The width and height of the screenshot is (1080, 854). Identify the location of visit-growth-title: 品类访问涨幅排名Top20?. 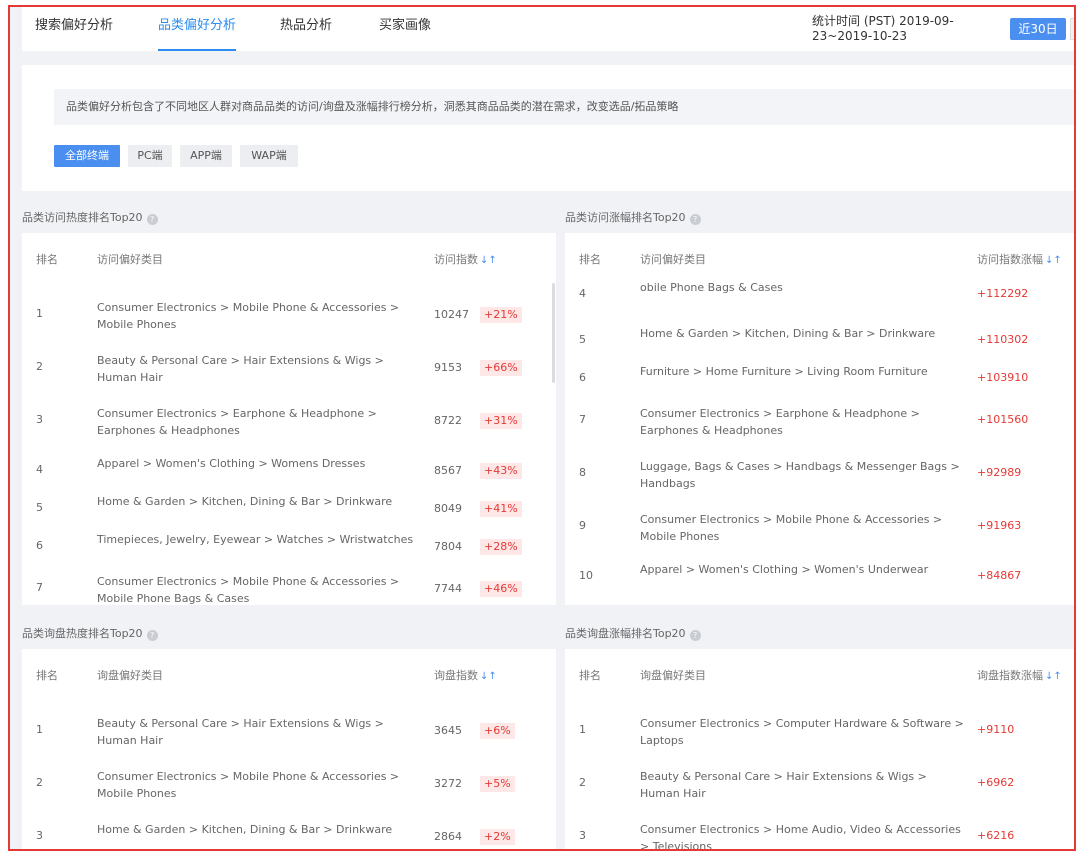
(633, 217).